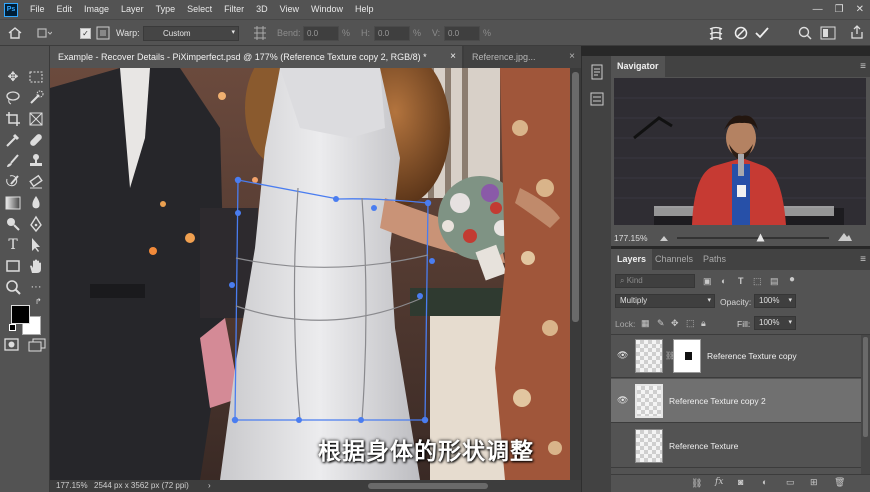 This screenshot has width=870, height=492. Describe the element at coordinates (865, 387) in the screenshot. I see `layers-scroll-thumb` at that location.